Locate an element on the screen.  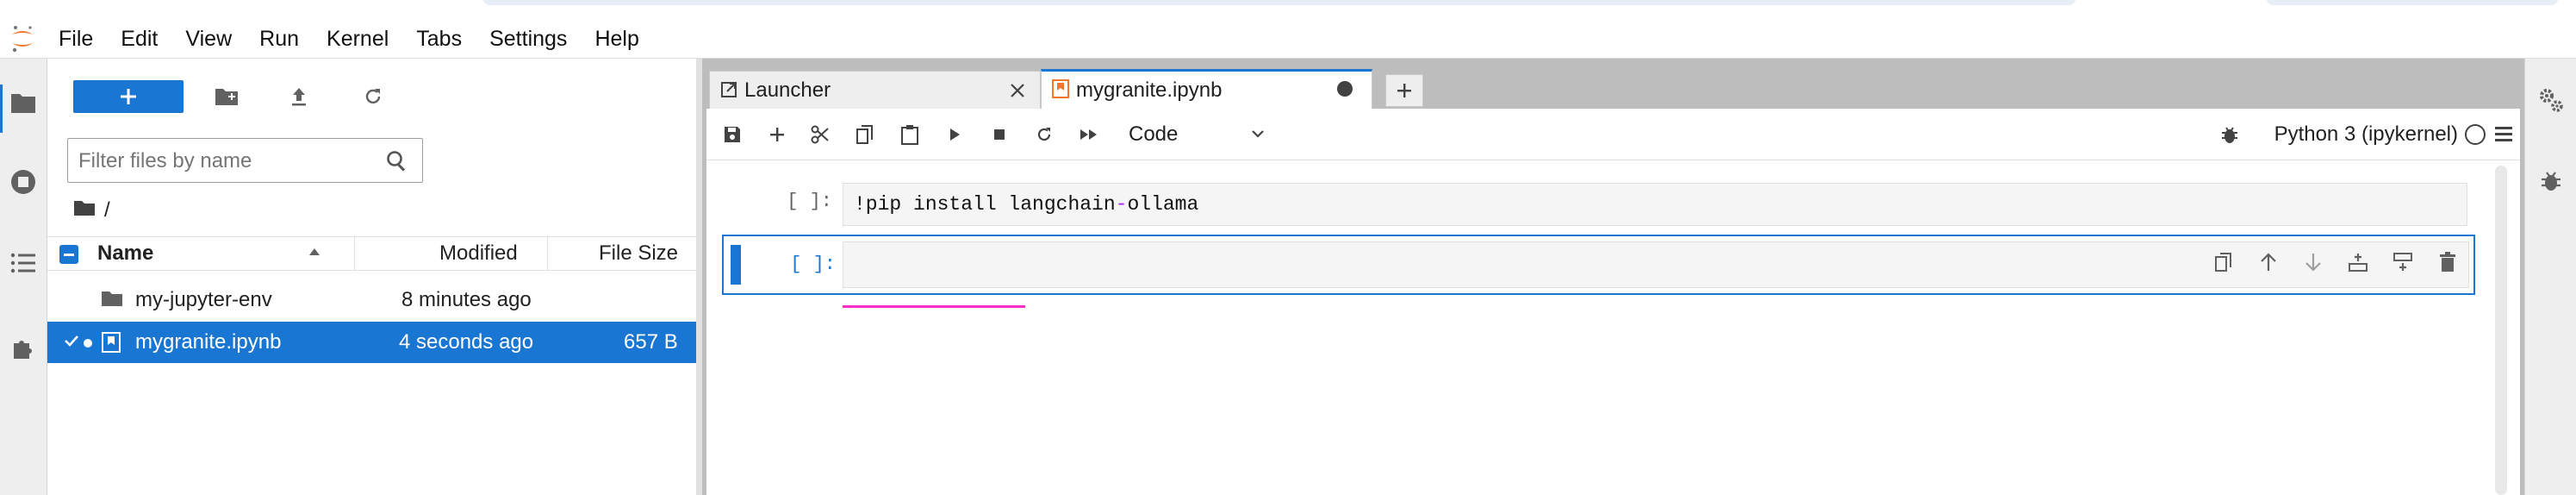
save-button is located at coordinates (733, 134).